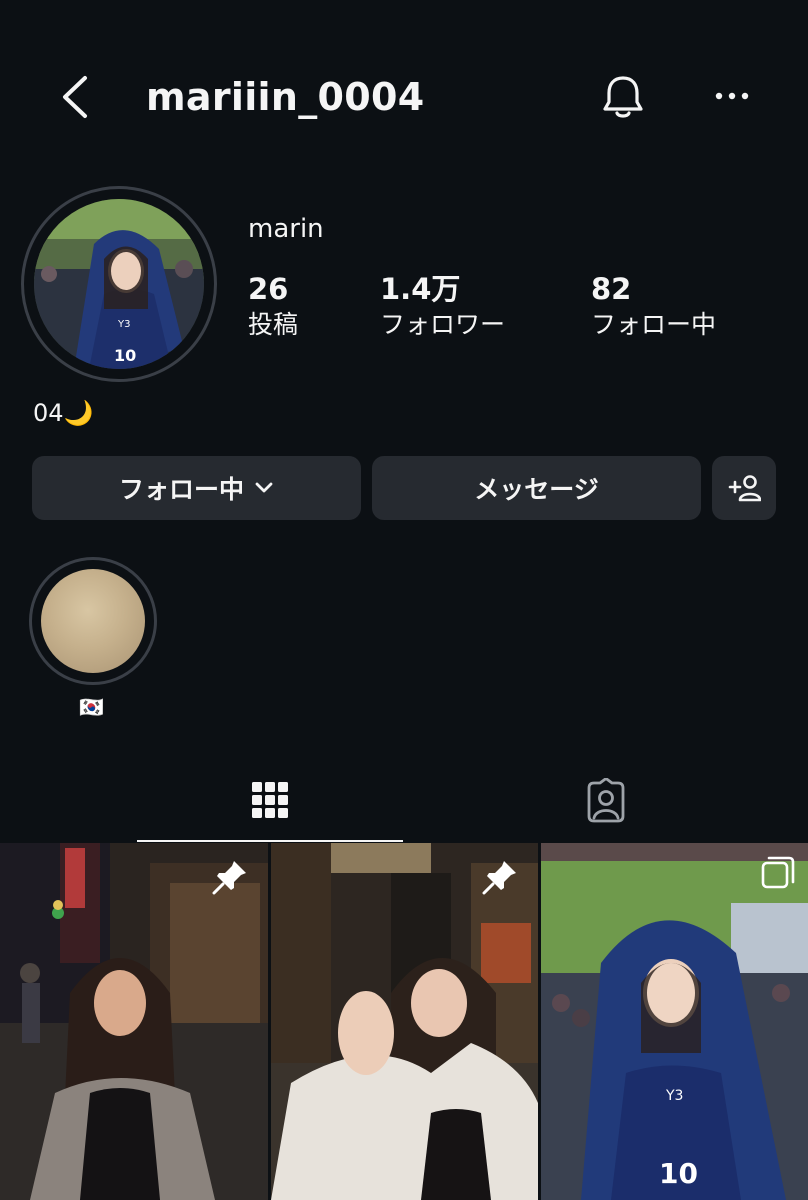 The image size is (808, 1200). What do you see at coordinates (268, 289) in the screenshot?
I see `posts-count-value: 26` at bounding box center [268, 289].